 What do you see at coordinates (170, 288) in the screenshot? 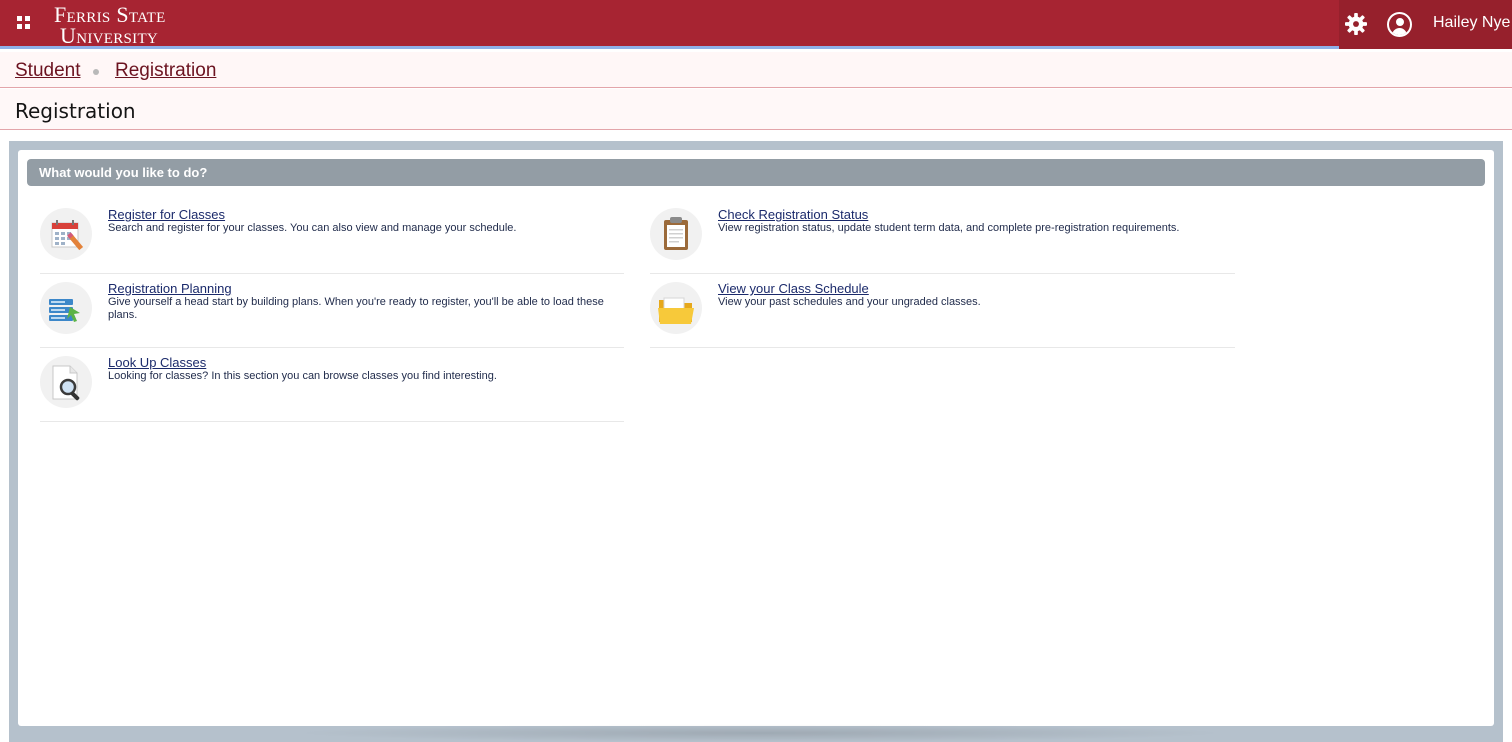
I see `registration-planning-link: Registration Planning` at bounding box center [170, 288].